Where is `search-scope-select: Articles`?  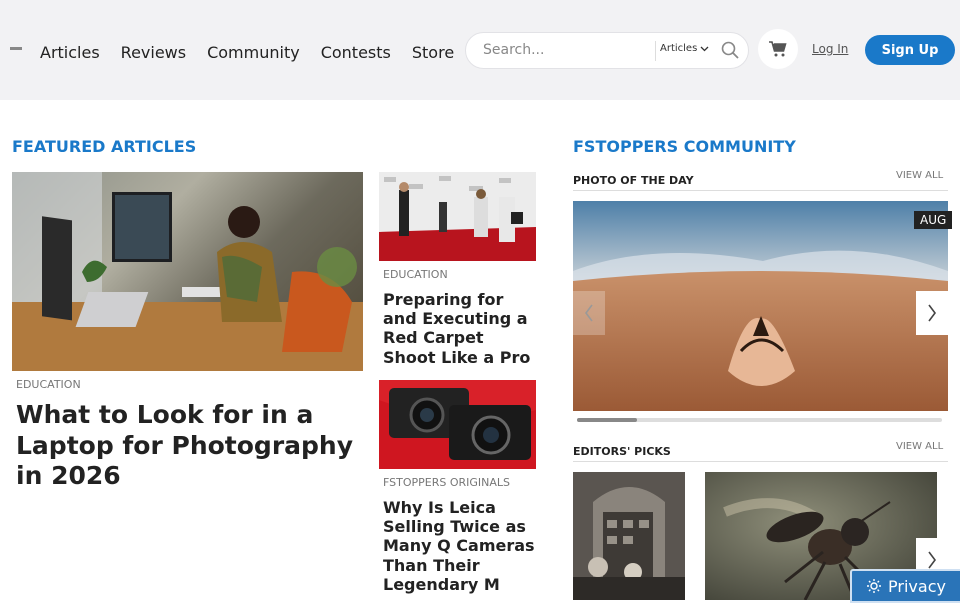
search-scope-select: Articles is located at coordinates (684, 48).